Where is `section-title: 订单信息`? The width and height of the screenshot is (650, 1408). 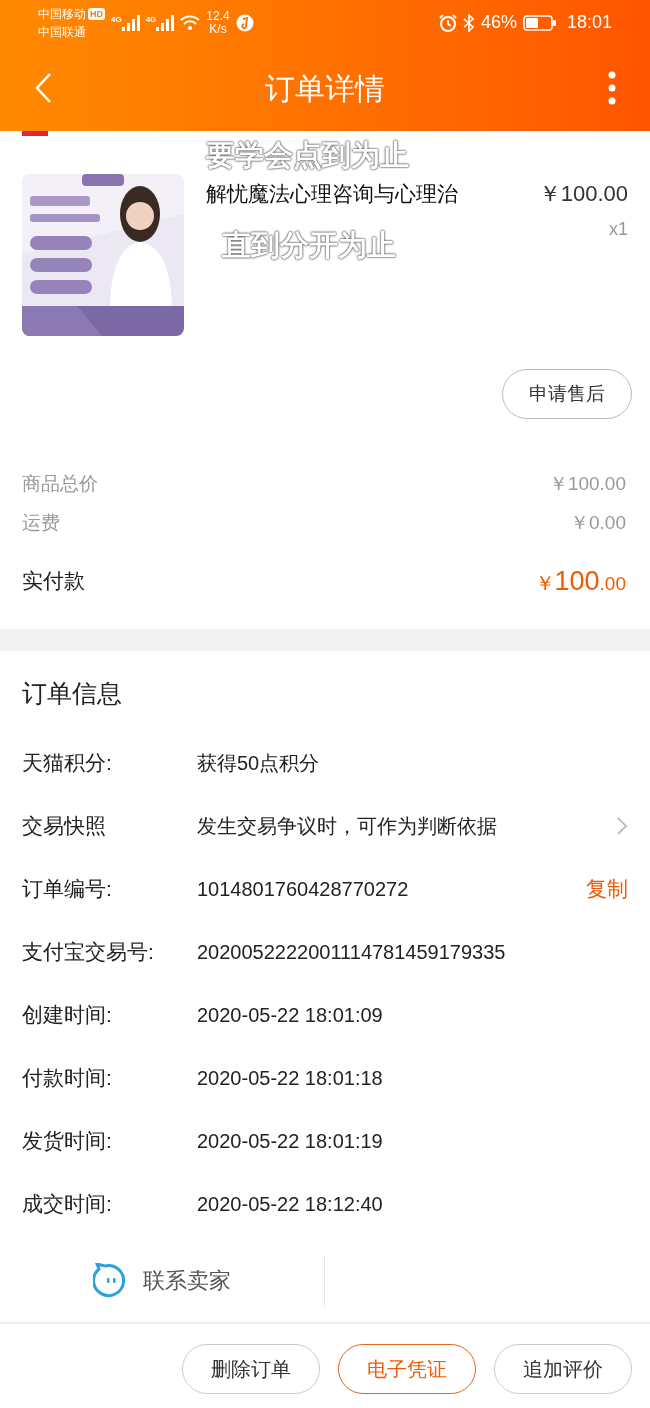
section-title: 订单信息 is located at coordinates (72, 694).